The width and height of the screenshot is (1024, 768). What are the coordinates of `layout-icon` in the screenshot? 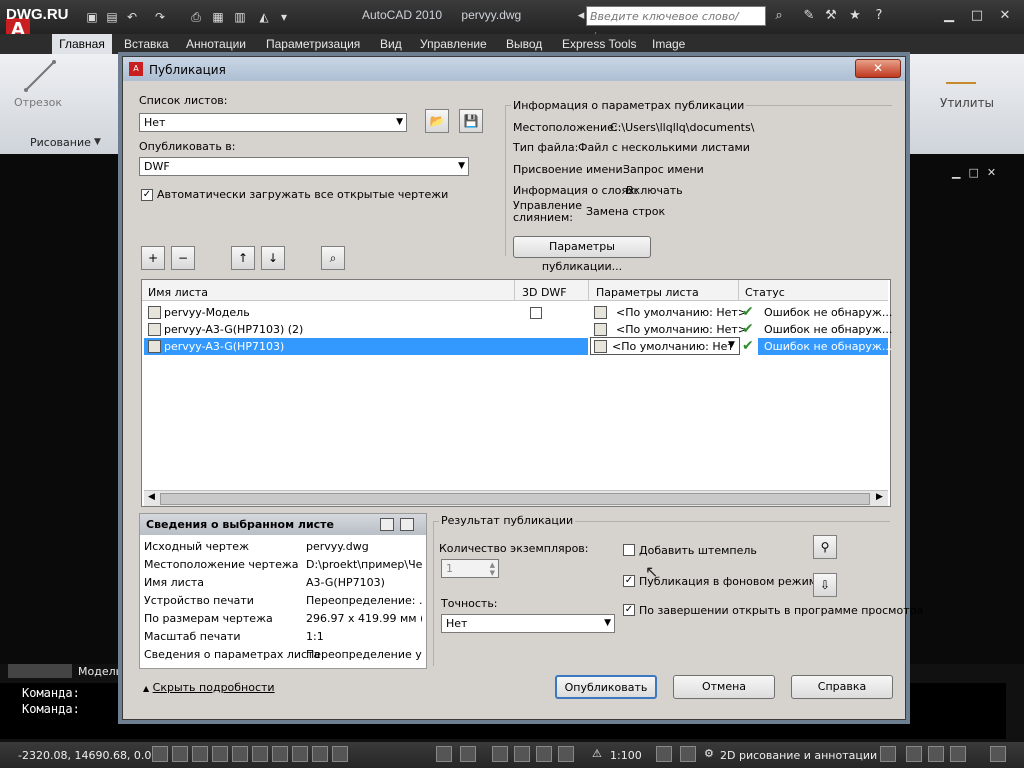 It's located at (468, 754).